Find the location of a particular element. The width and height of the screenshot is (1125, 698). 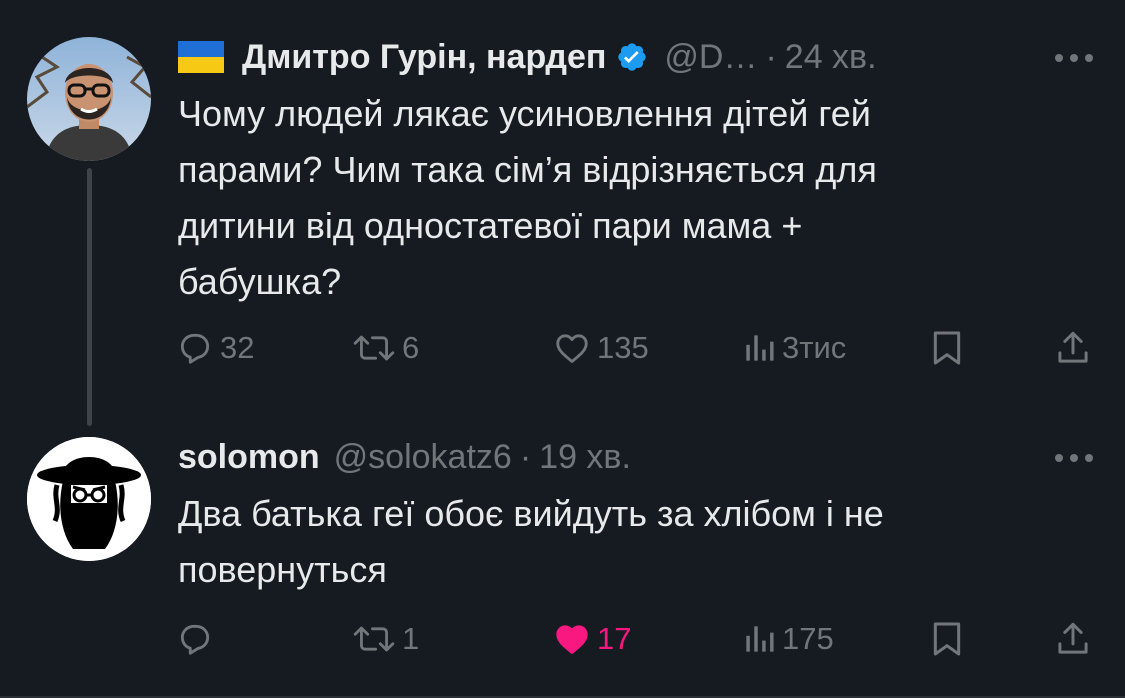

avatar-dmytro is located at coordinates (89, 99).